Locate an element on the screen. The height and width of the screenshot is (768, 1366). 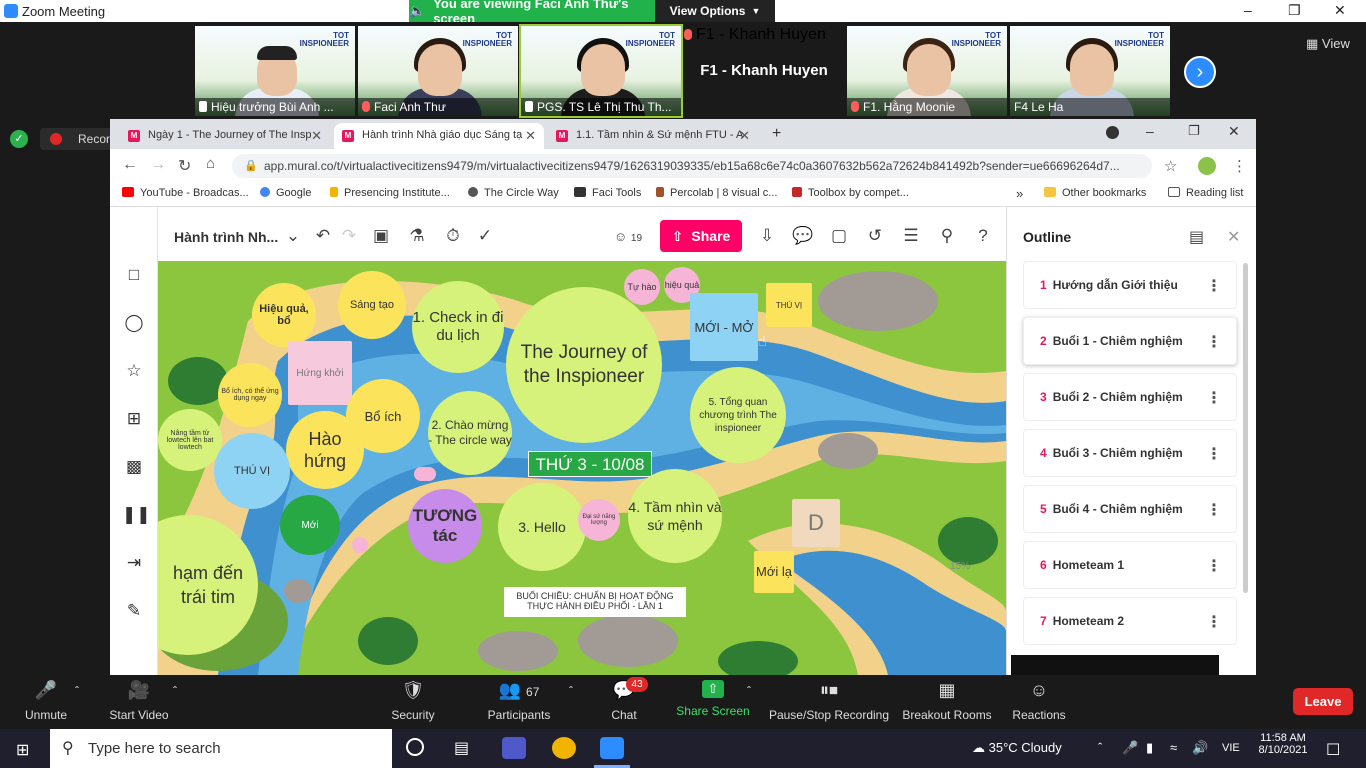
undo-icon: ↶ is located at coordinates (323, 236).